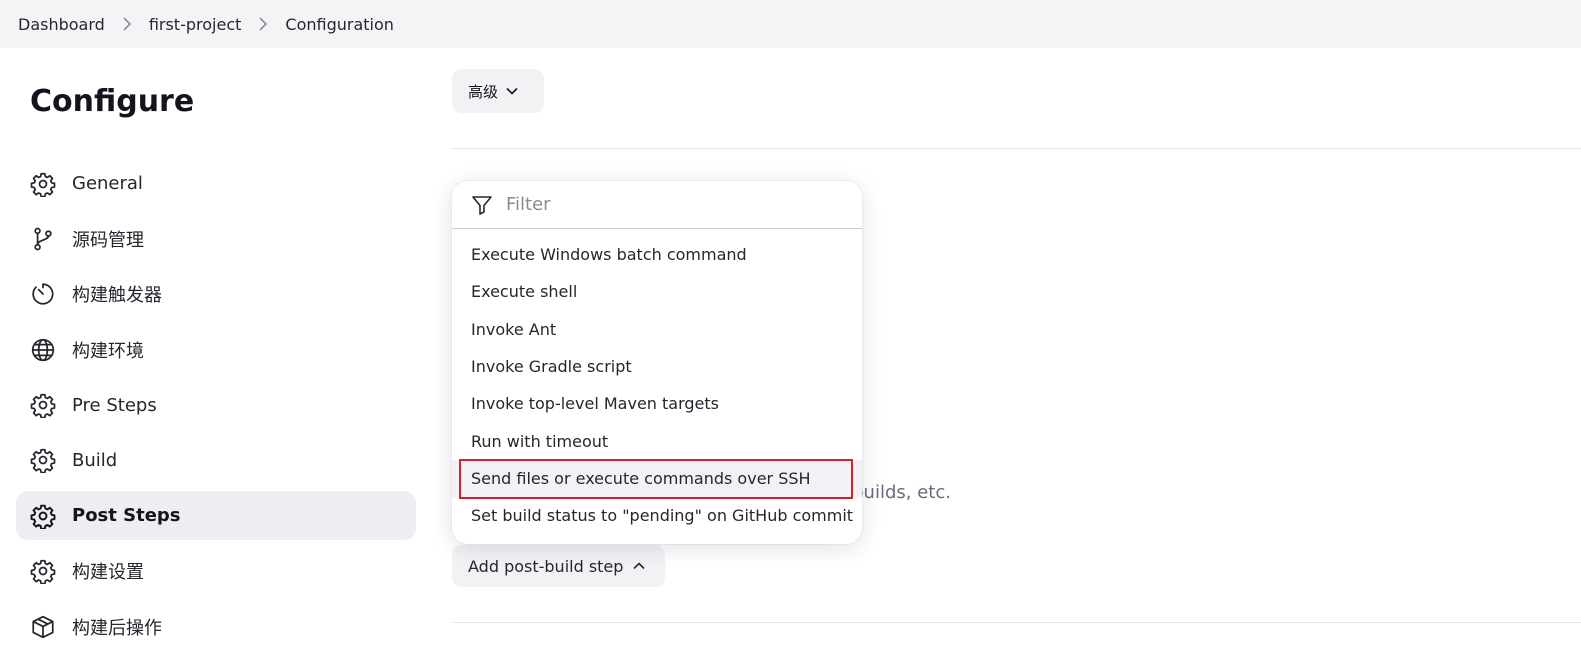 The height and width of the screenshot is (666, 1581). I want to click on add-post-build-step-button: Add post-build step, so click(558, 566).